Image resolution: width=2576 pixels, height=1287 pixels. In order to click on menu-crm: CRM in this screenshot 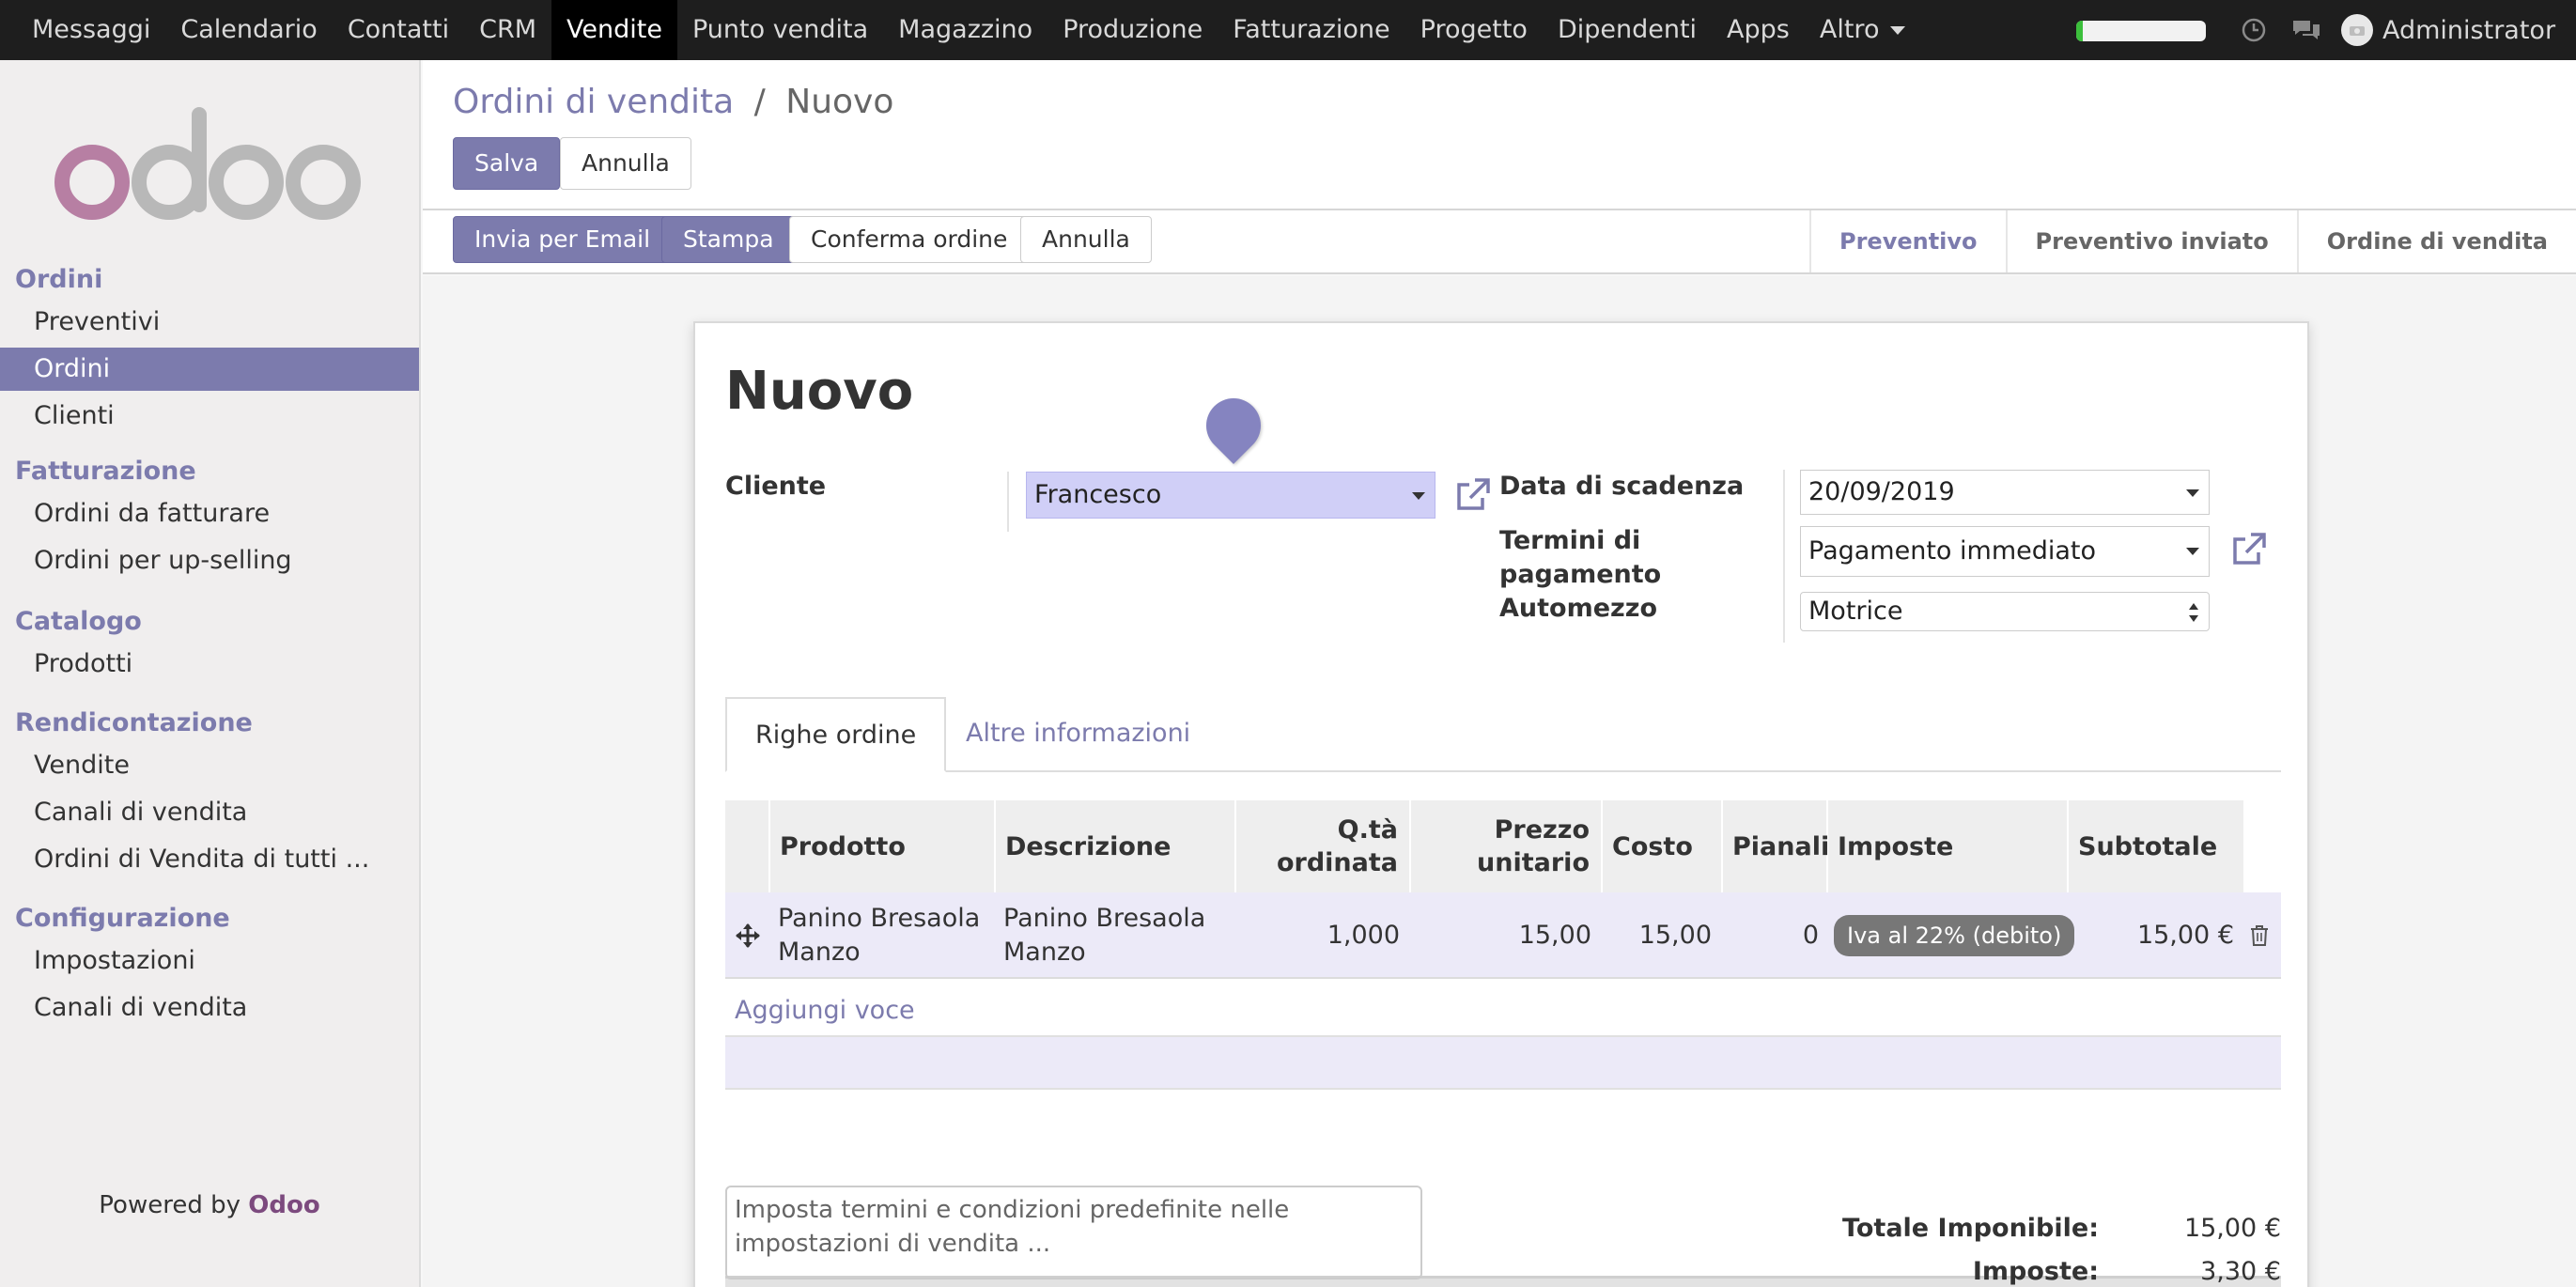, I will do `click(507, 30)`.